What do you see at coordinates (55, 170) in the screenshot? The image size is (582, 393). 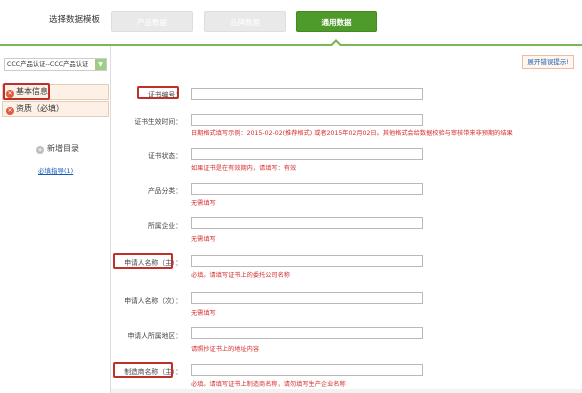 I see `required-guide-link: 必填指导(1)` at bounding box center [55, 170].